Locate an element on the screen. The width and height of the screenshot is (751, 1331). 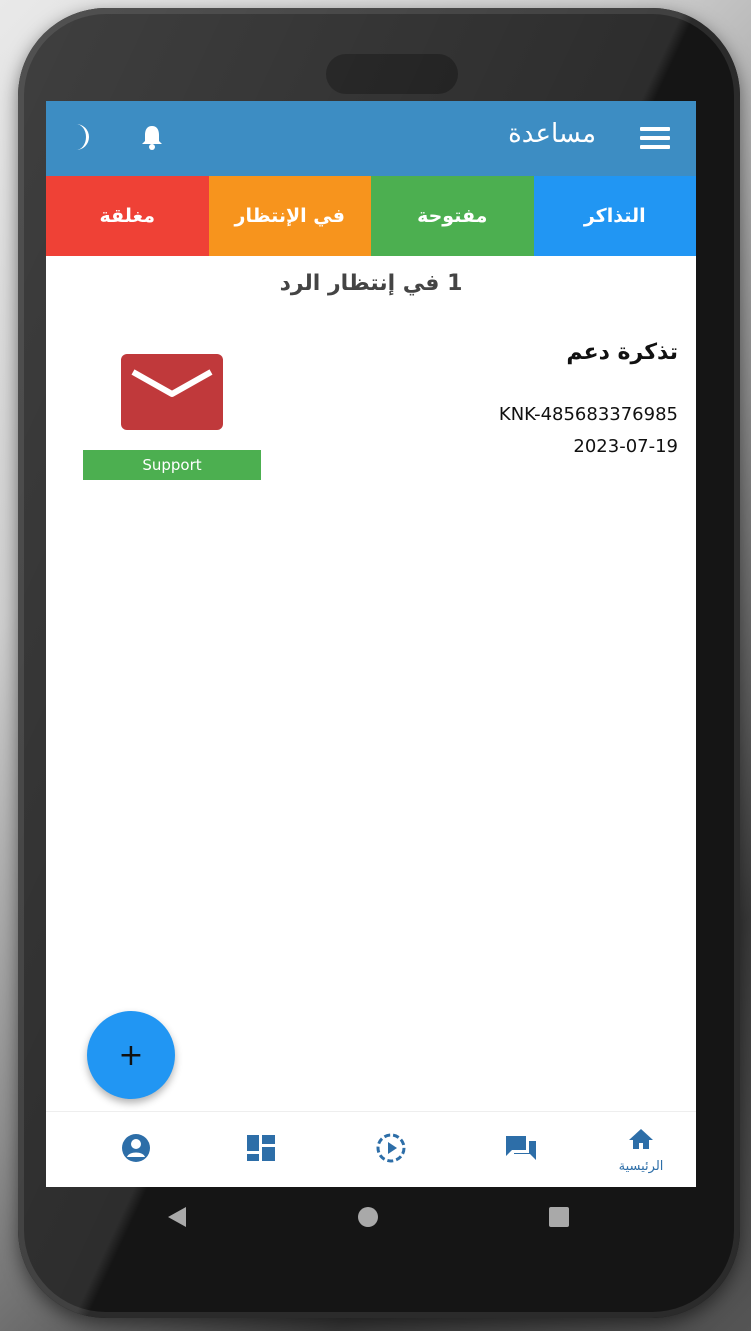
system-nav-bar is located at coordinates (371, 1217).